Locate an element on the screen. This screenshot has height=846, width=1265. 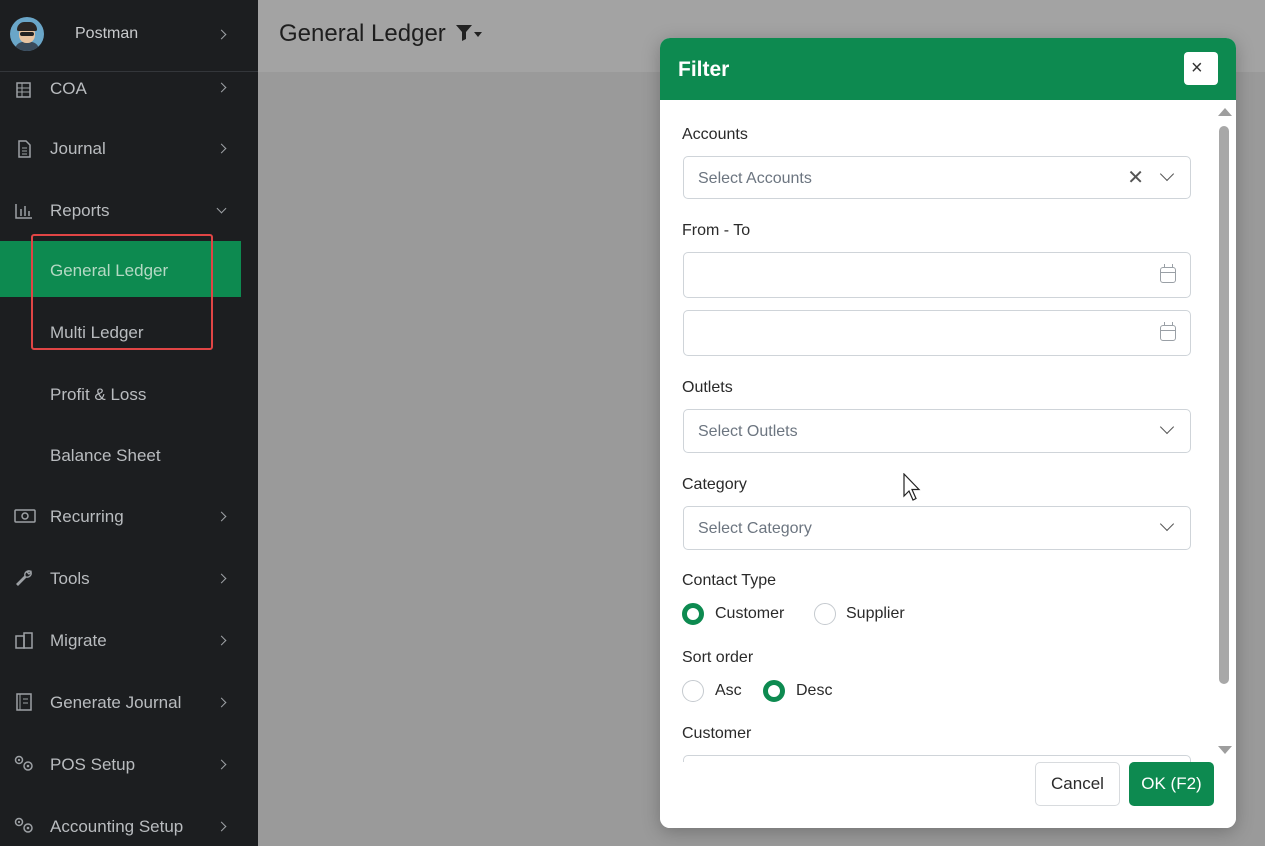
sidebar-item-generate-journal: Generate Journal is located at coordinates (129, 703).